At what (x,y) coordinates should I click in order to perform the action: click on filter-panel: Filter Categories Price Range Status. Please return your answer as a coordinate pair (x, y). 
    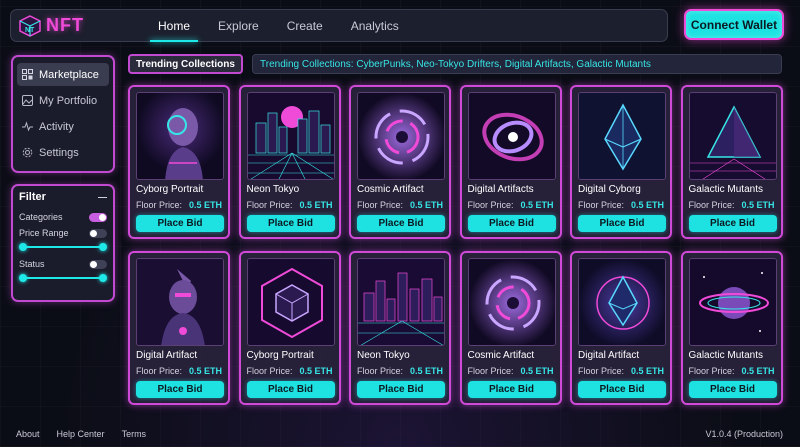
    Looking at the image, I should click on (63, 243).